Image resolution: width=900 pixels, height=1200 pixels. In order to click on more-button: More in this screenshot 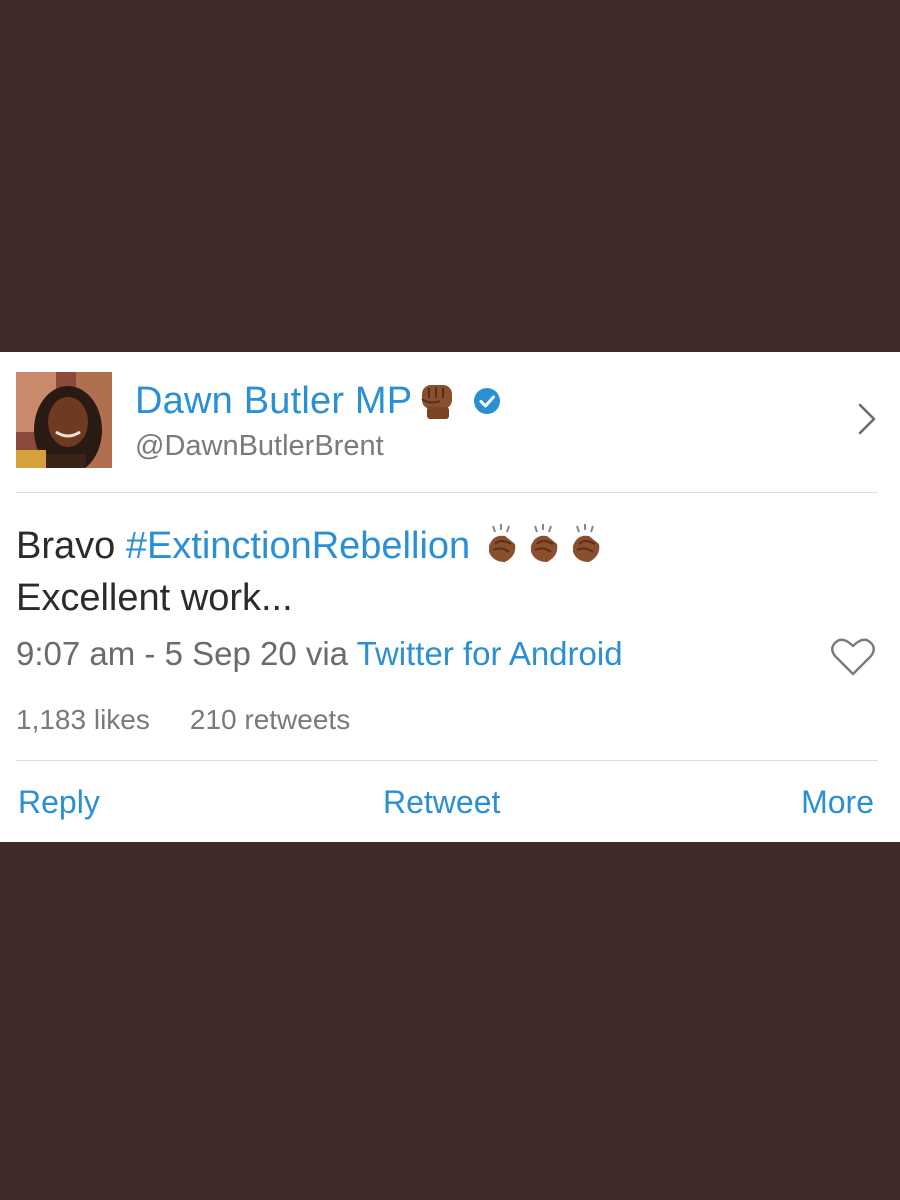, I will do `click(837, 802)`.